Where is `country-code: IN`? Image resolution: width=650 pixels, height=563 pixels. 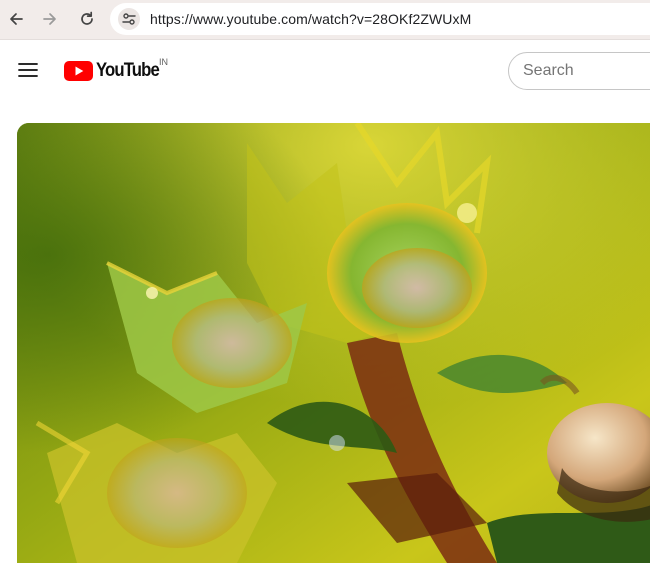
country-code: IN is located at coordinates (163, 62).